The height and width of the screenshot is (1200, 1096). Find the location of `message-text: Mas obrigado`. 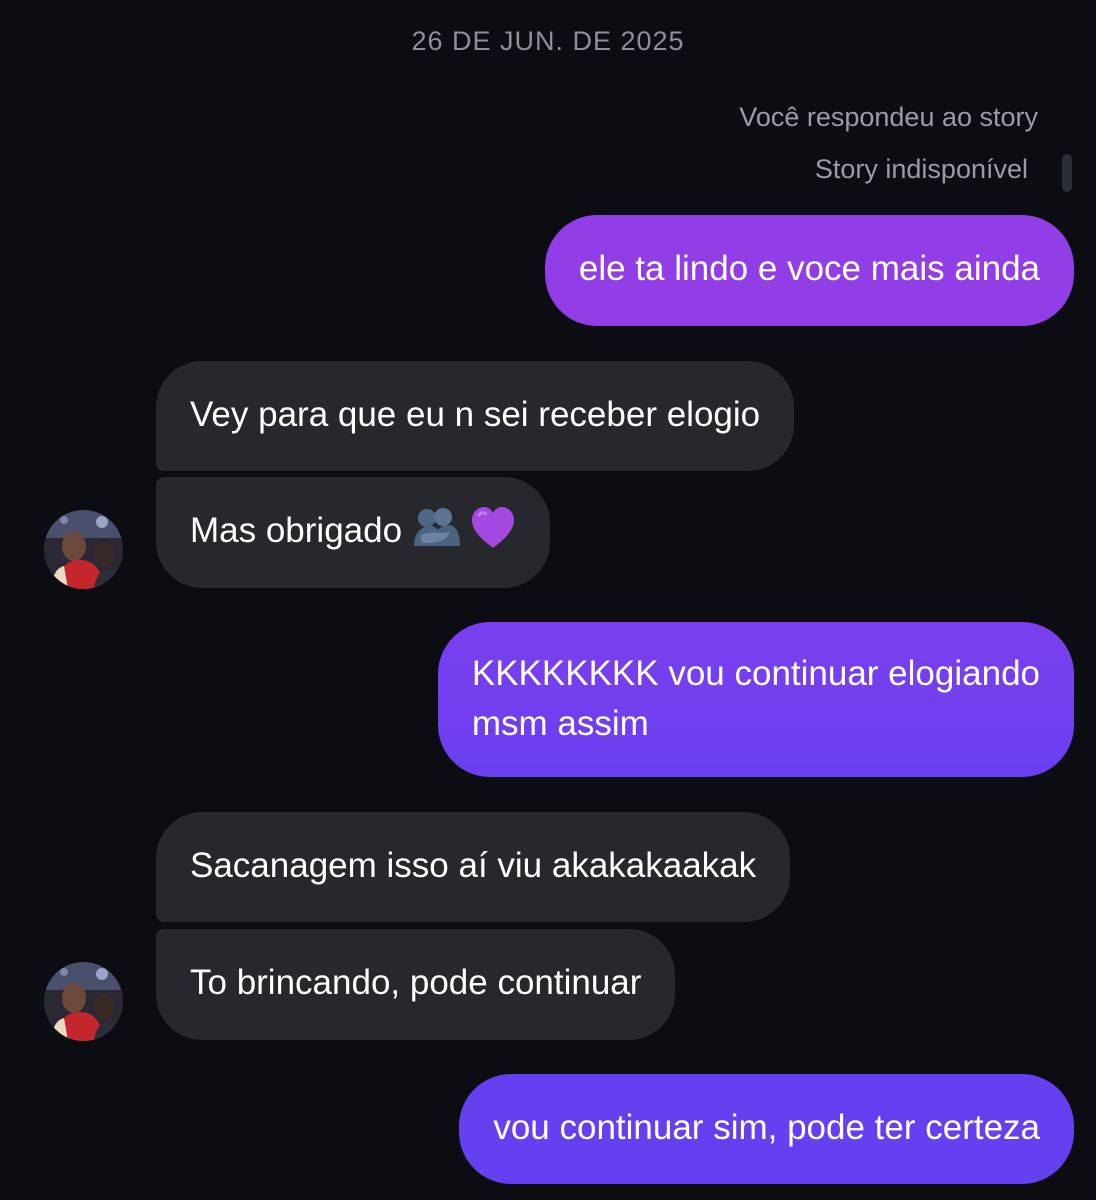

message-text: Mas obrigado is located at coordinates (296, 530).